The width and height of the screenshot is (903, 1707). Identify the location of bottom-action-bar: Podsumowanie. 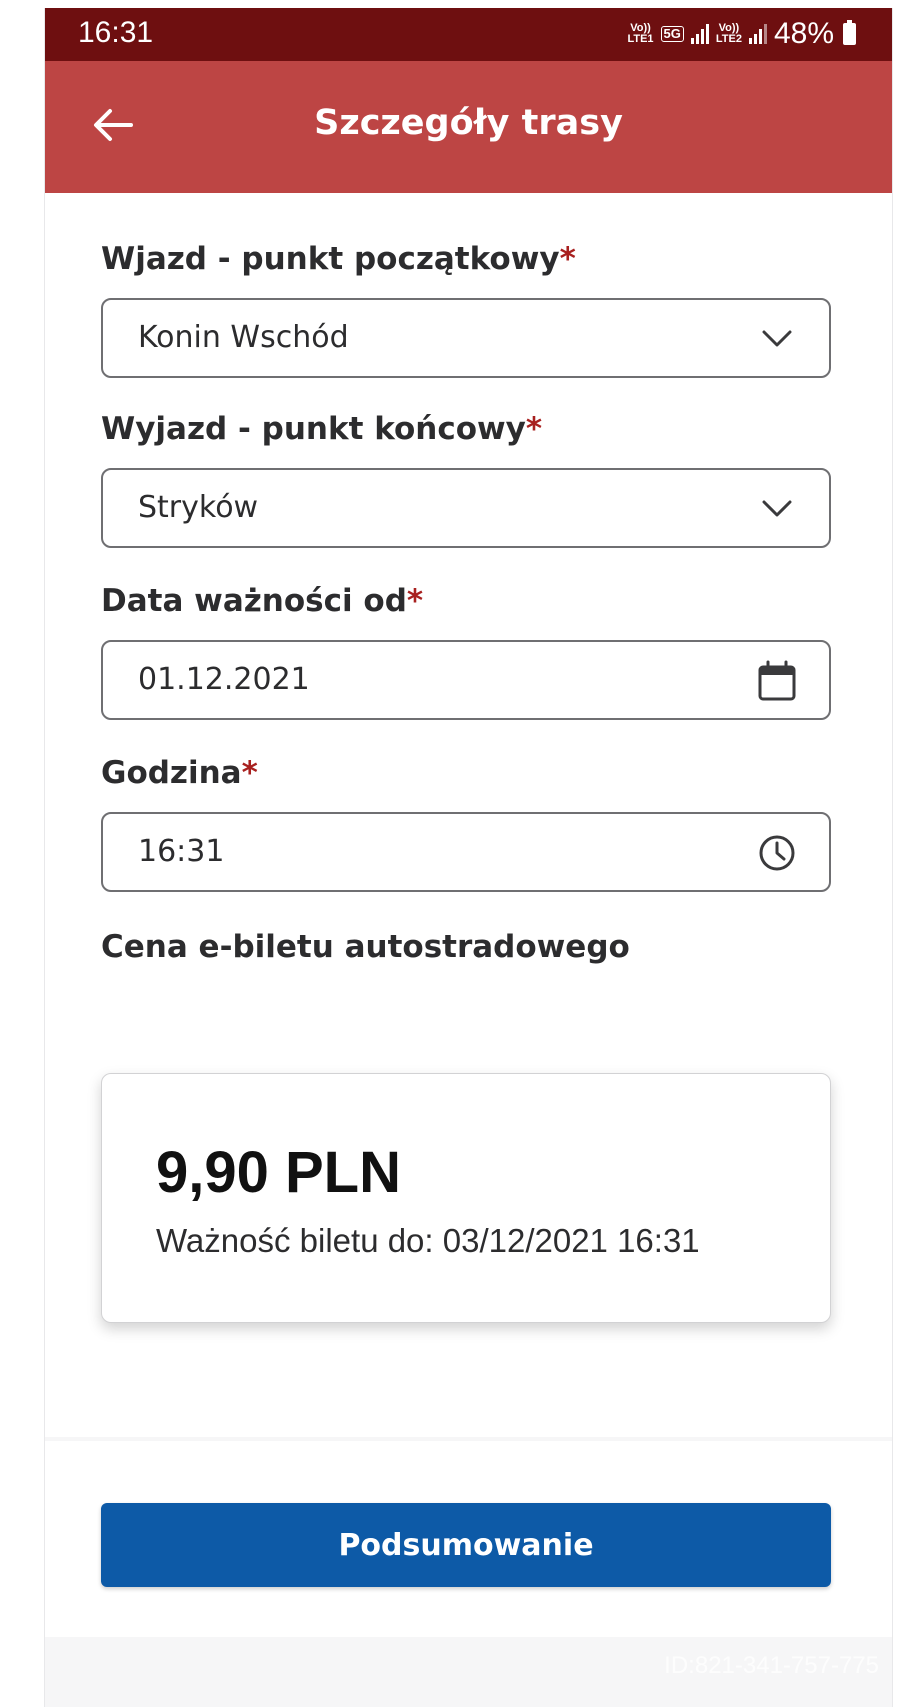
(468, 1539).